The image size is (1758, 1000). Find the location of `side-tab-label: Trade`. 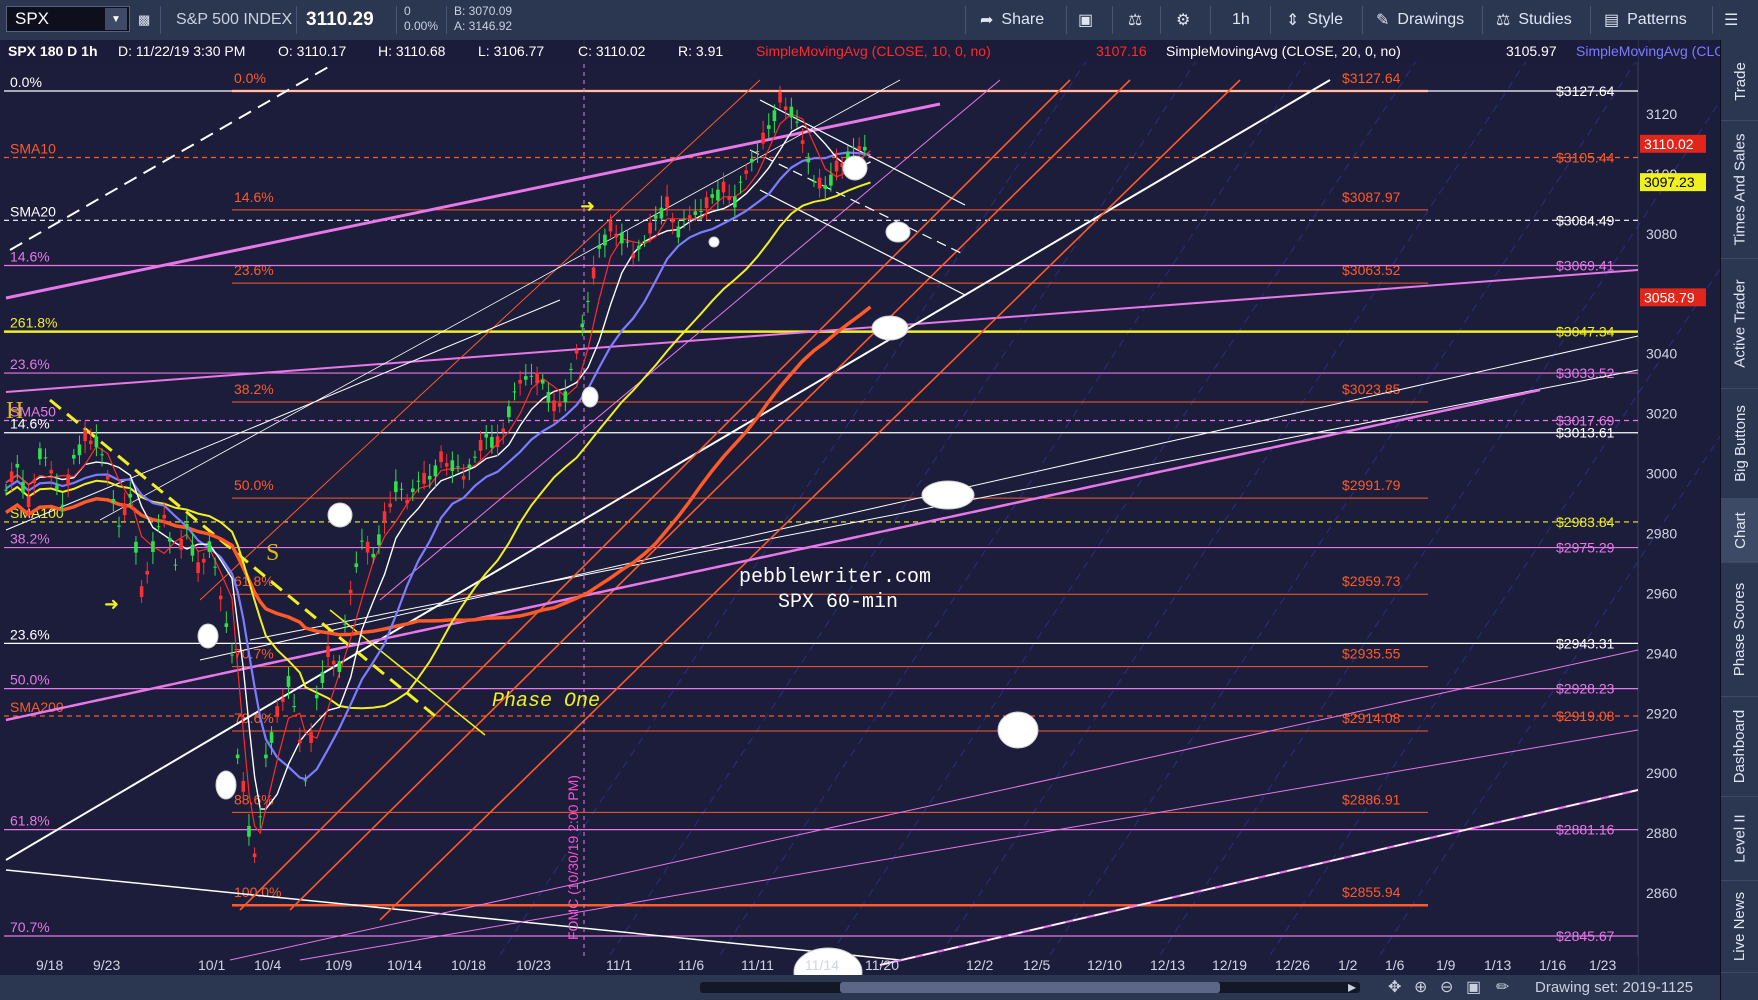

side-tab-label: Trade is located at coordinates (1740, 81).